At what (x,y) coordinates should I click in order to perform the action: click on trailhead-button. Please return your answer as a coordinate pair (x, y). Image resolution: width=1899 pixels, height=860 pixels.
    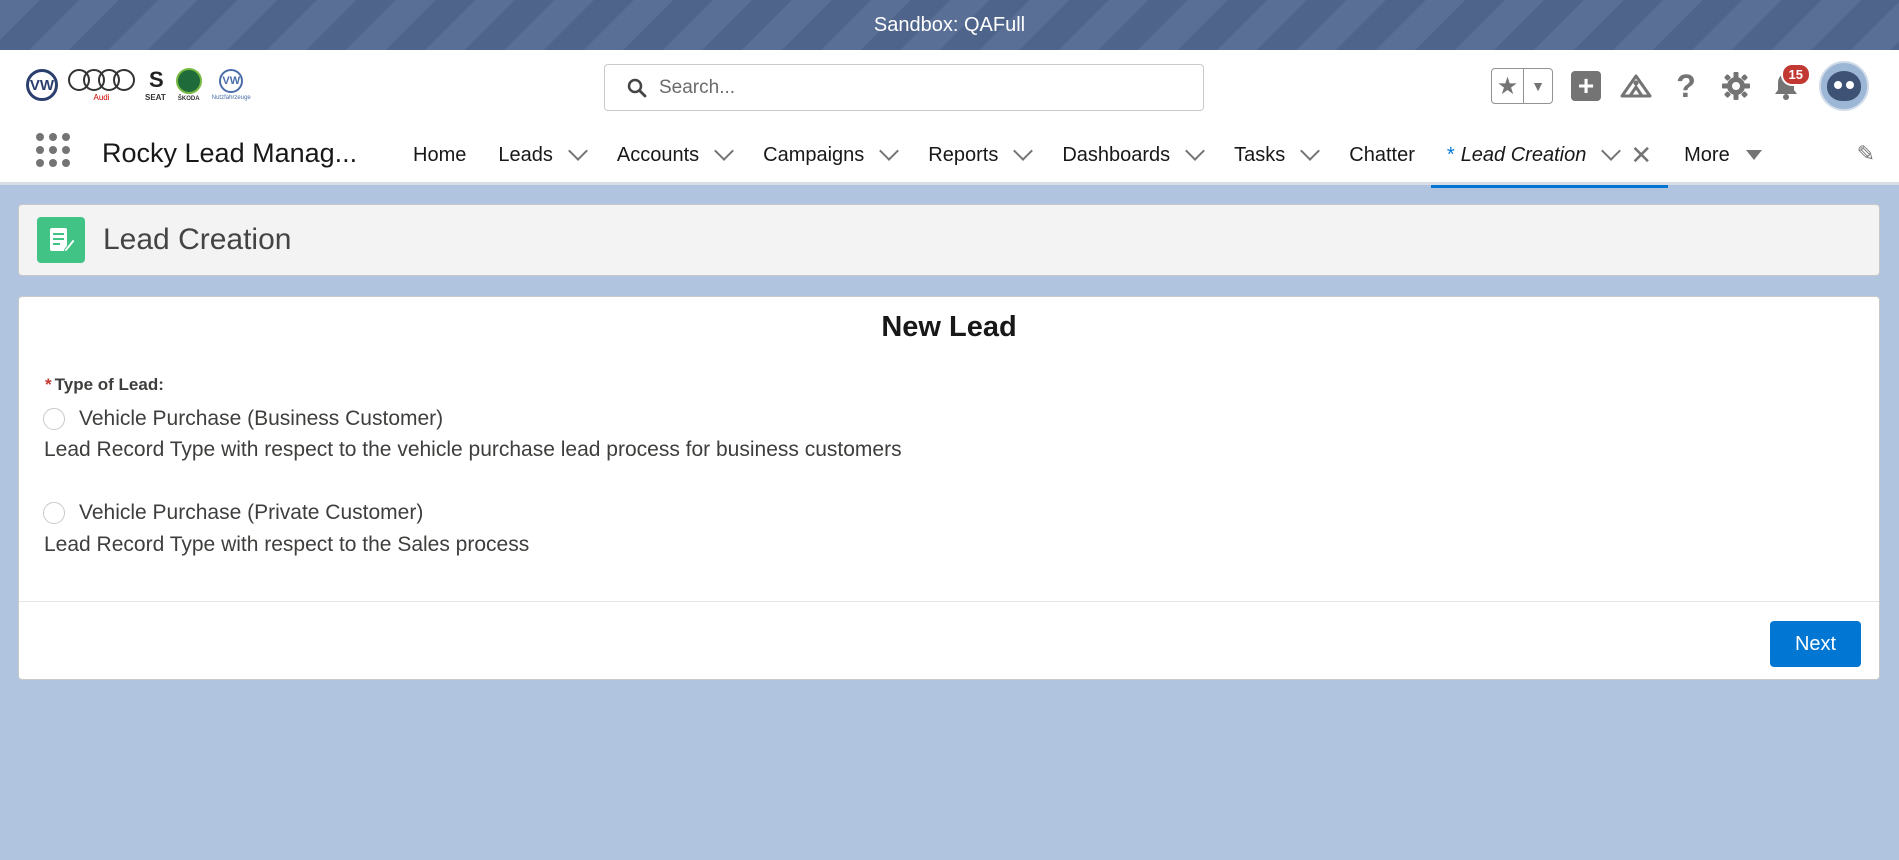
    Looking at the image, I should click on (1636, 86).